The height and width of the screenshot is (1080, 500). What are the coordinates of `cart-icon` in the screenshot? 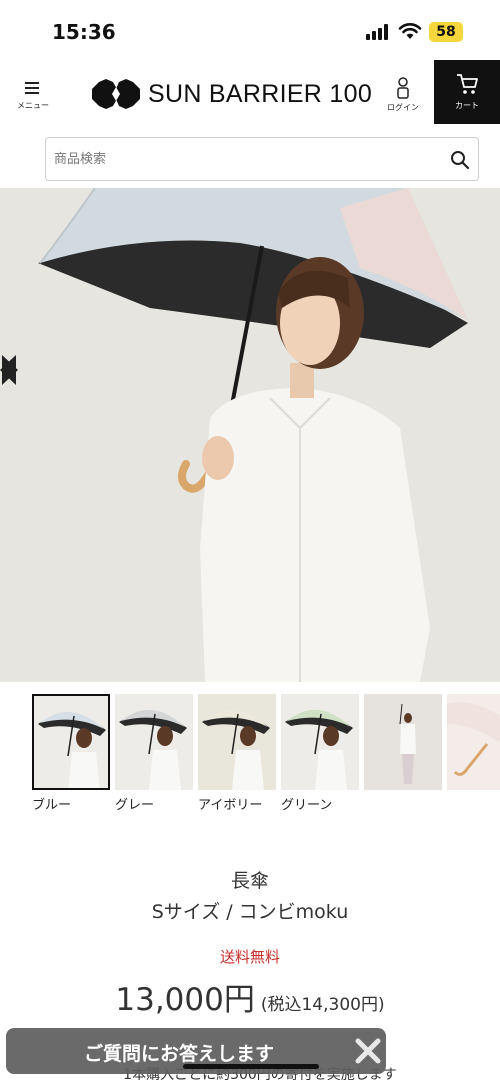 It's located at (467, 84).